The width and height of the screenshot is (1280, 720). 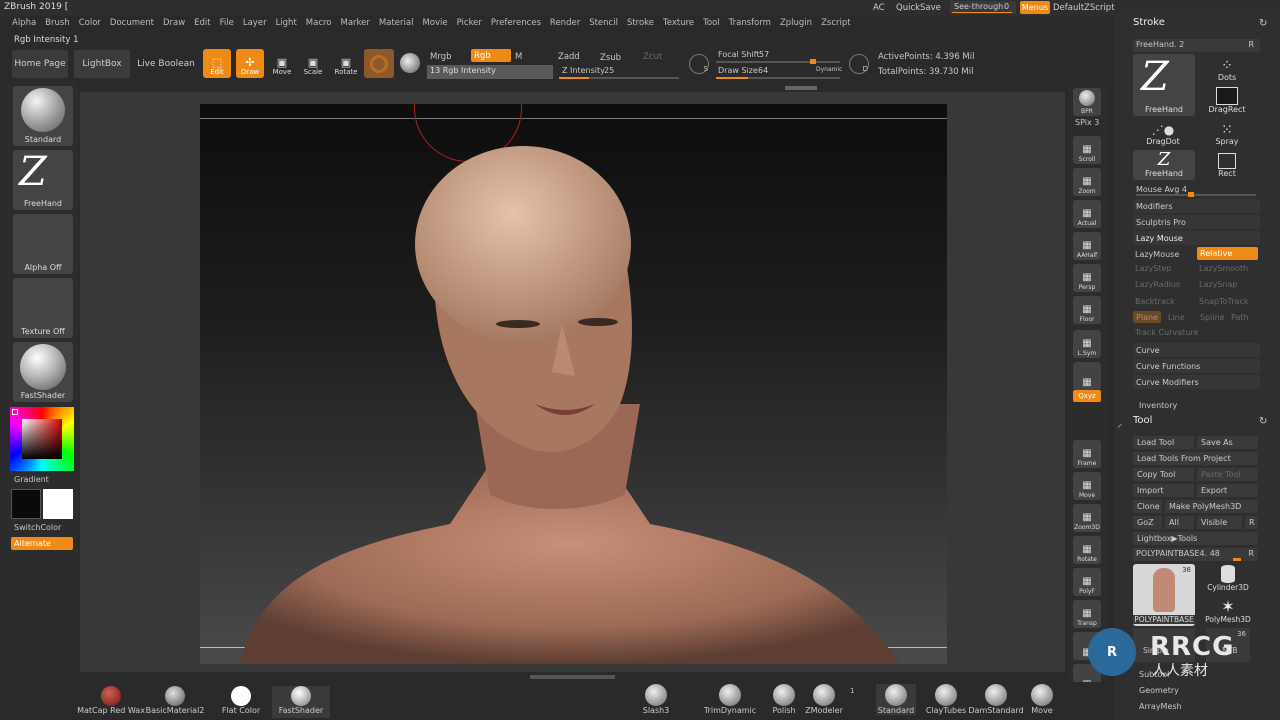 I want to click on menu-light: Light, so click(x=286, y=24).